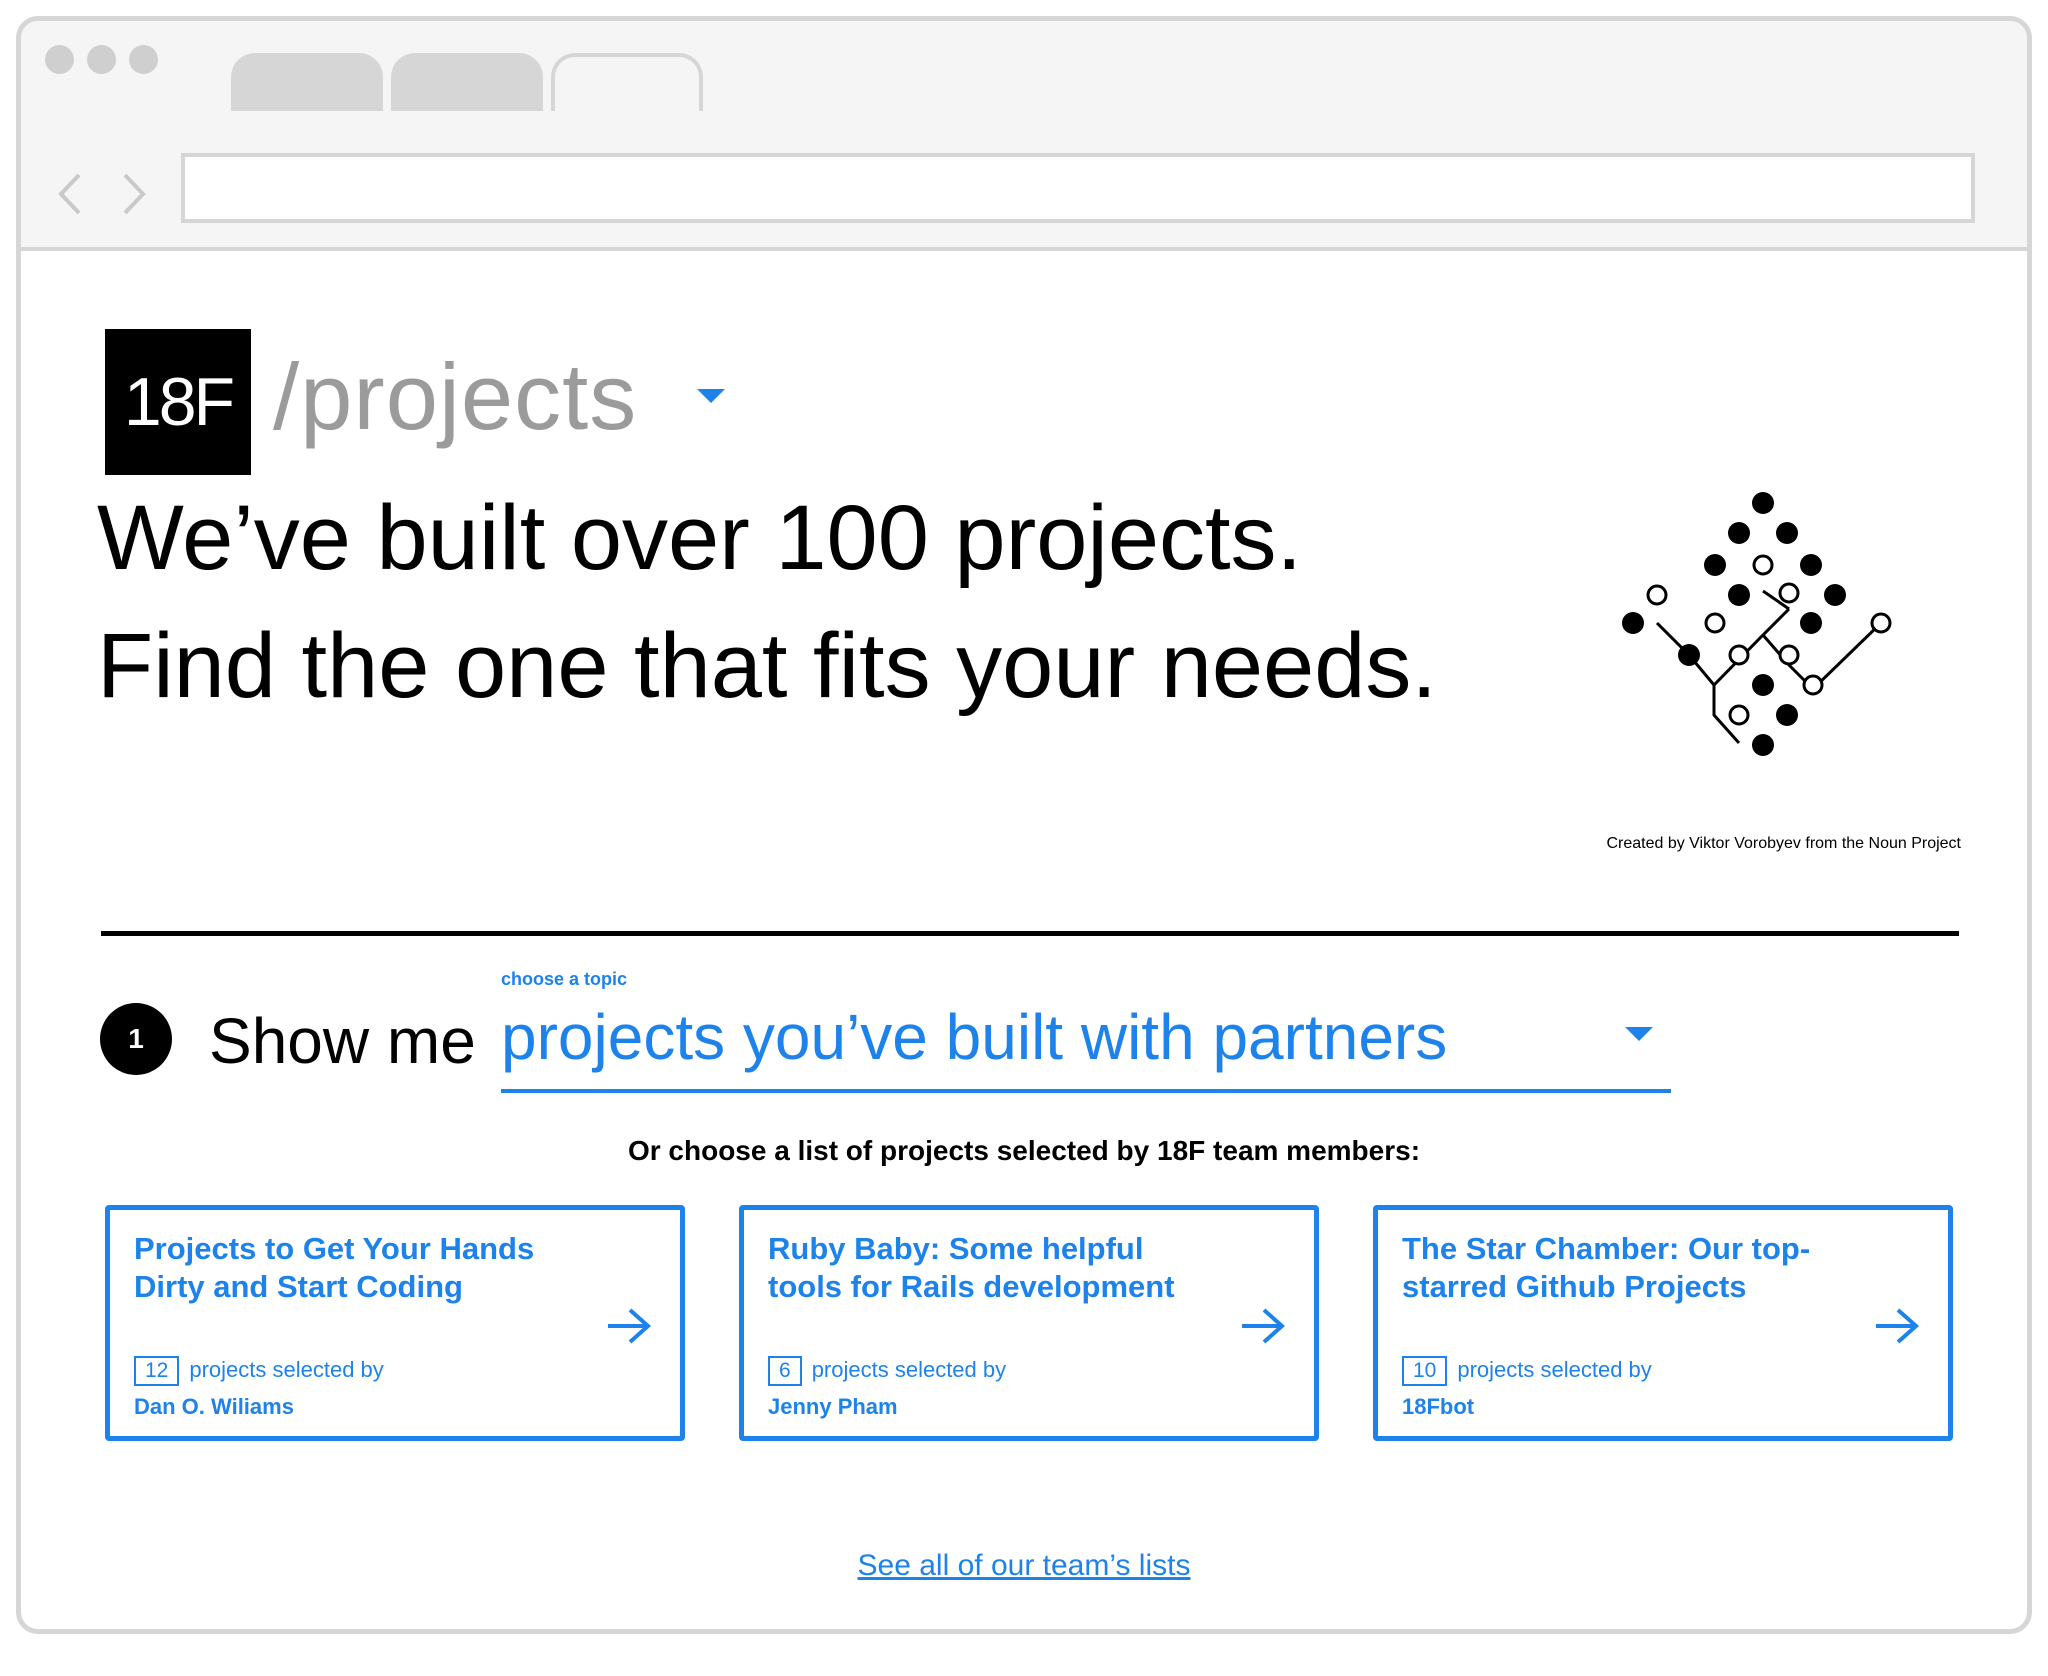 The height and width of the screenshot is (1676, 2048). I want to click on topic-select: projects you’ve built with partners, so click(1086, 1046).